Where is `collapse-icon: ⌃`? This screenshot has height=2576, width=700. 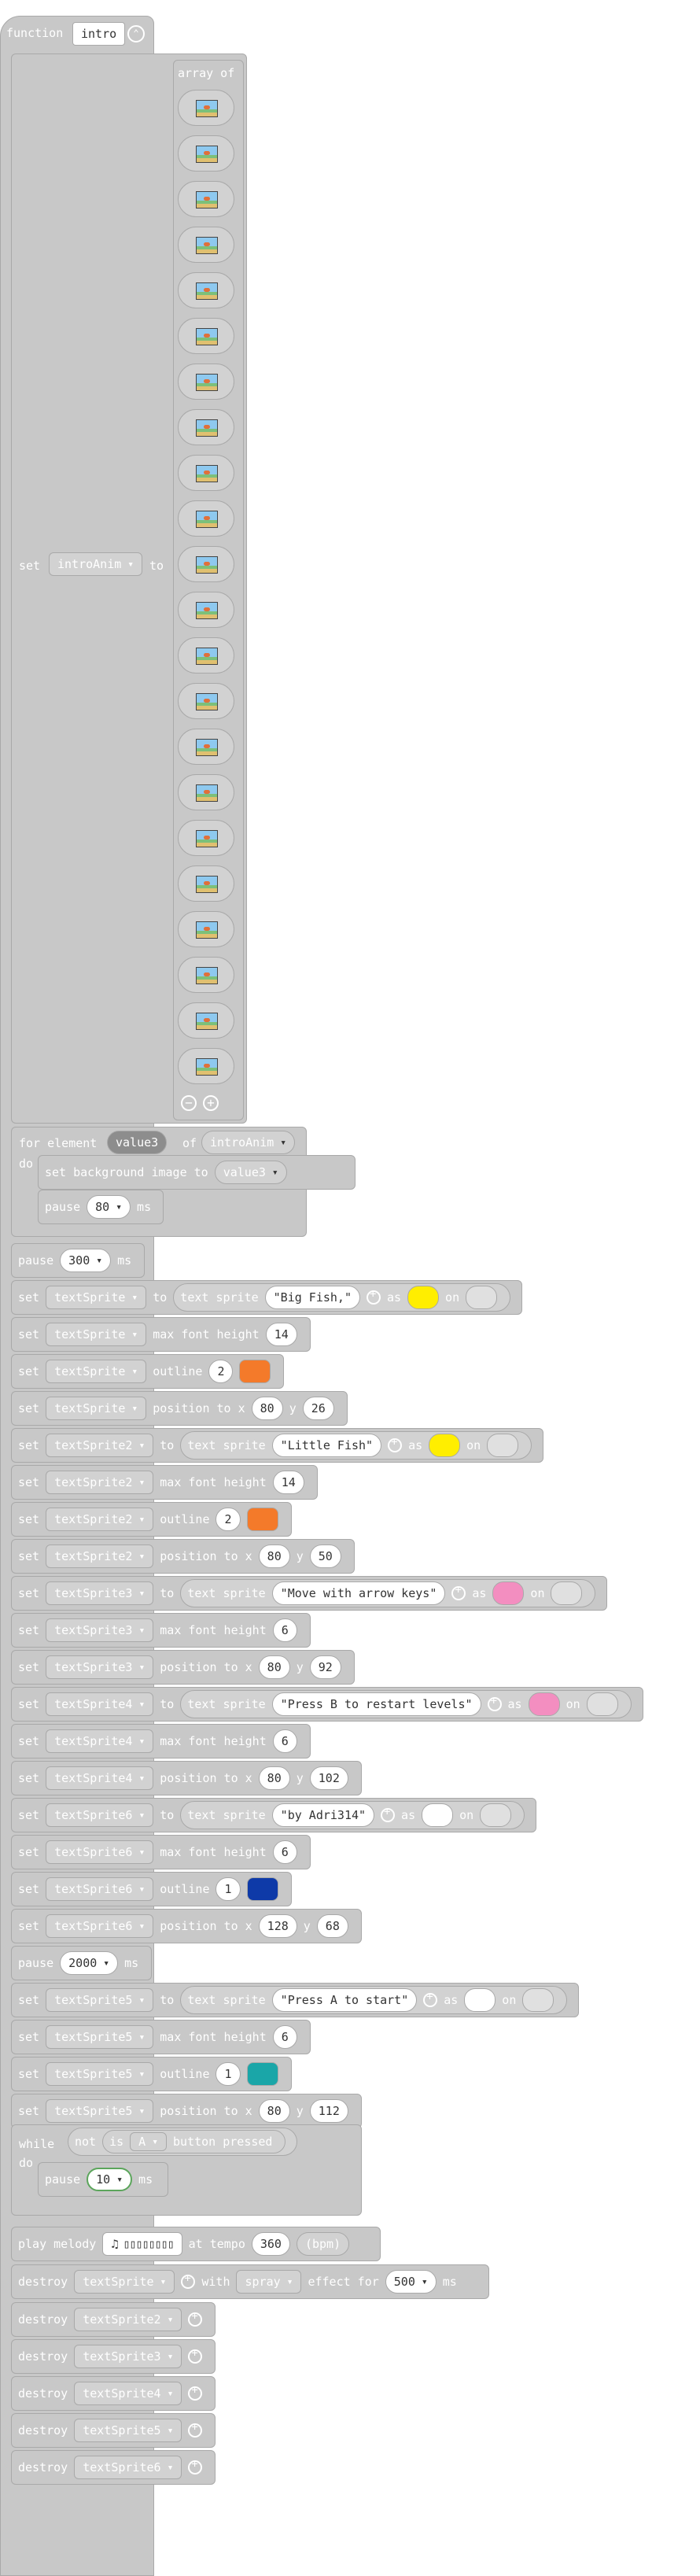 collapse-icon: ⌃ is located at coordinates (136, 33).